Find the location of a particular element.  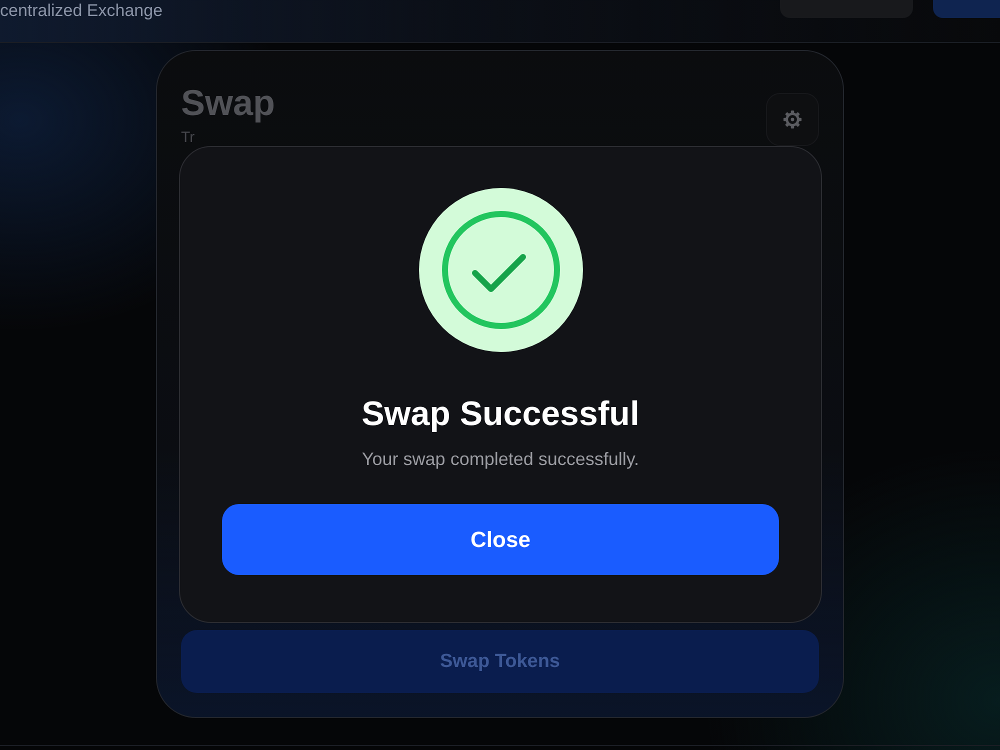

app-title: centralized Exchange is located at coordinates (81, 11).